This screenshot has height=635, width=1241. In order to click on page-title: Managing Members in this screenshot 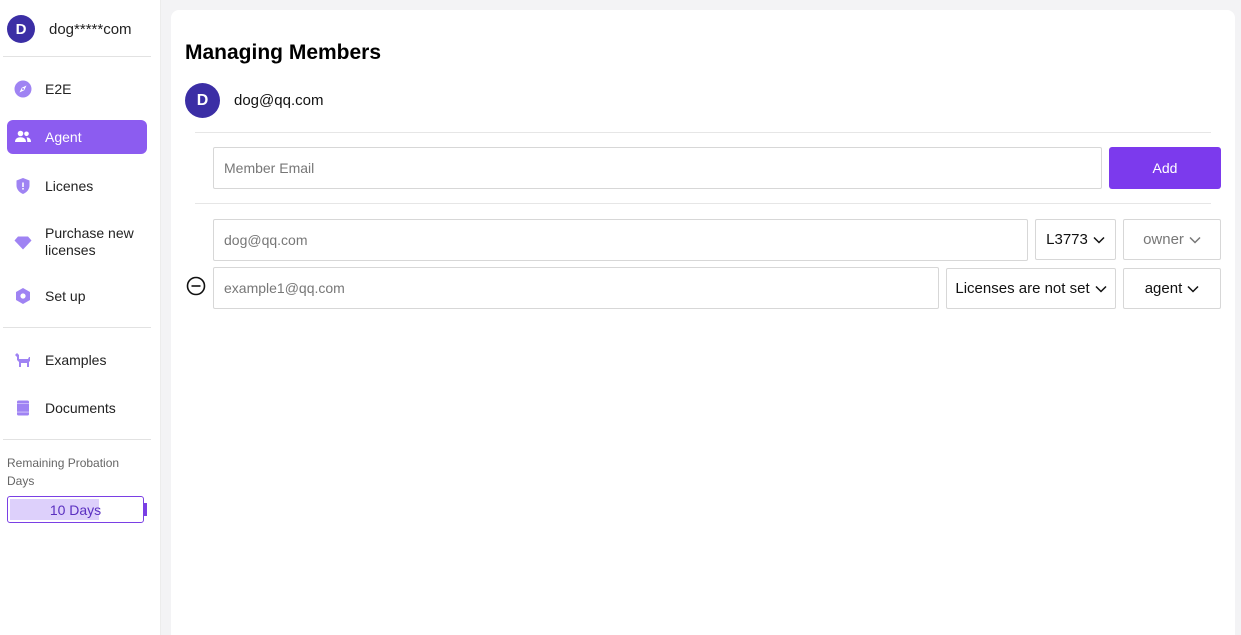, I will do `click(283, 52)`.